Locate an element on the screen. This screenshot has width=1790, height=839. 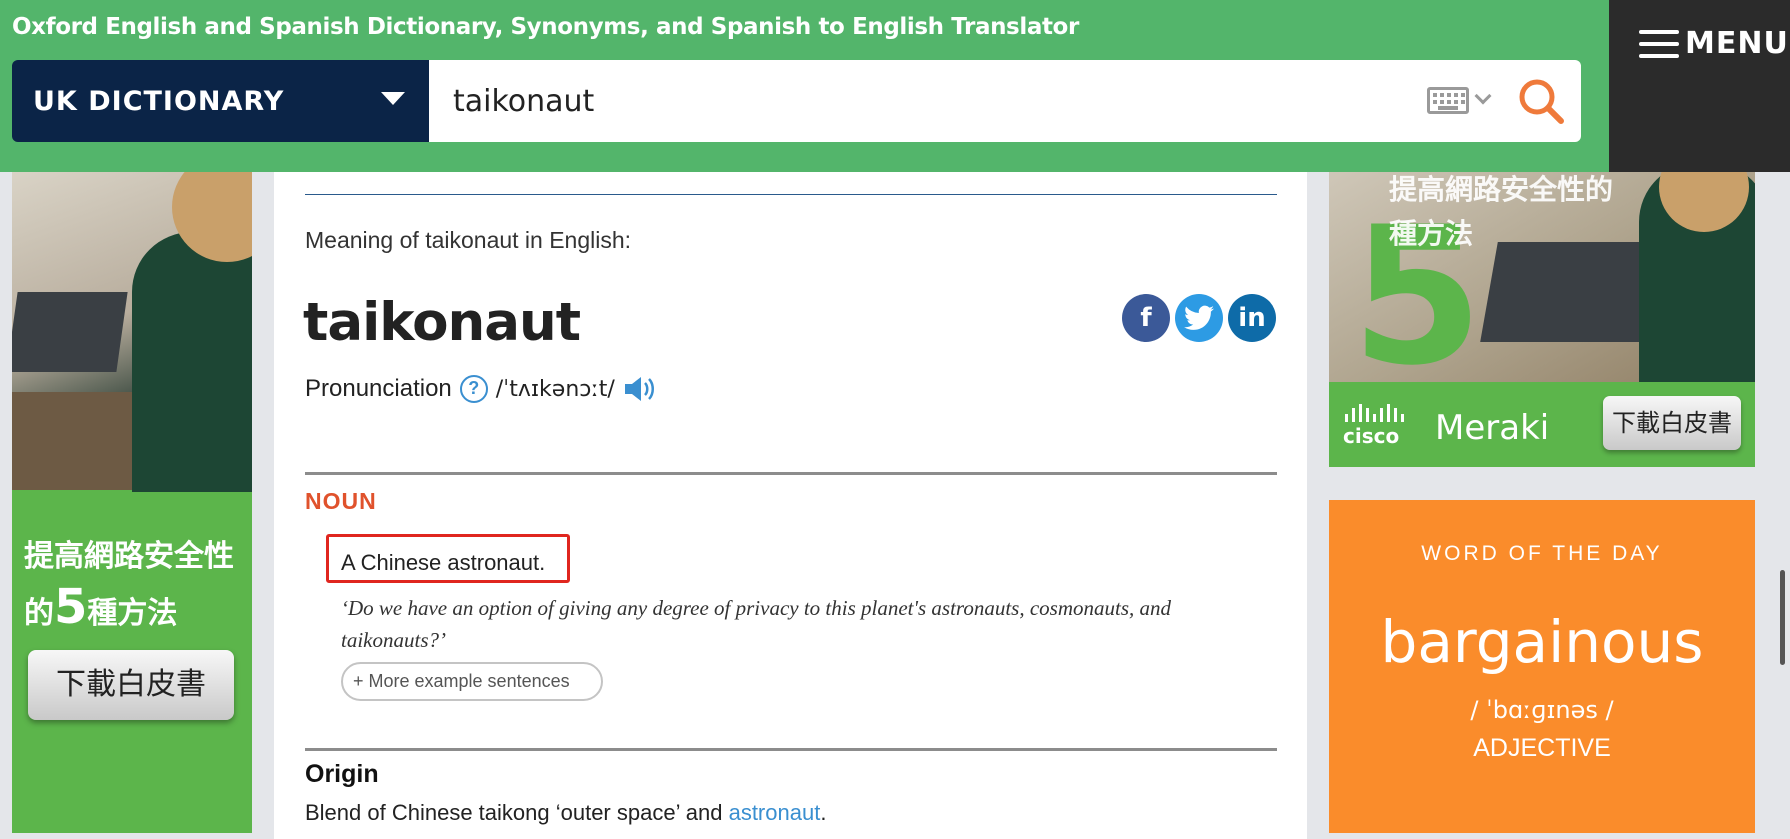
search-icon is located at coordinates (1541, 101).